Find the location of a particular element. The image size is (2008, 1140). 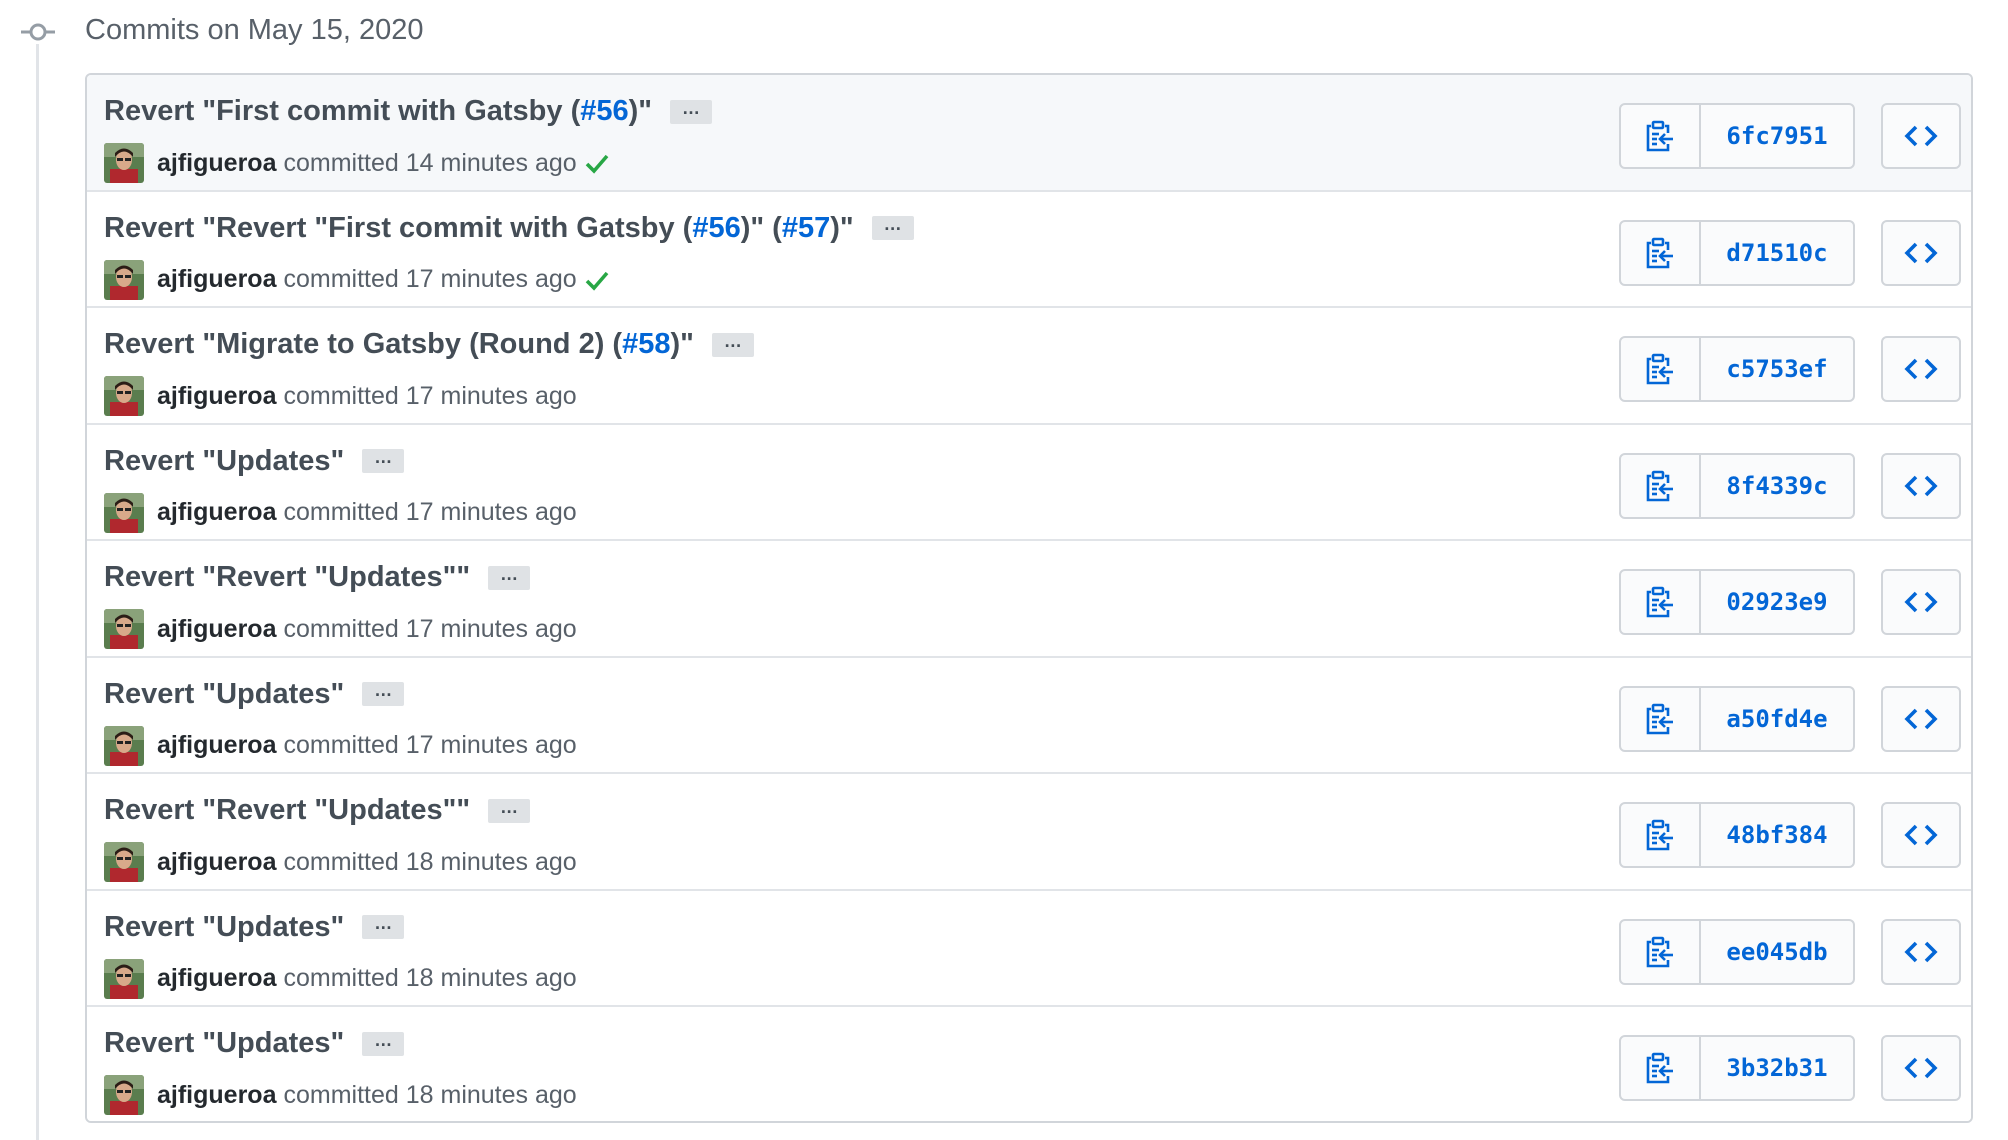

sha-button-group: 3b32b31 is located at coordinates (1737, 1068).